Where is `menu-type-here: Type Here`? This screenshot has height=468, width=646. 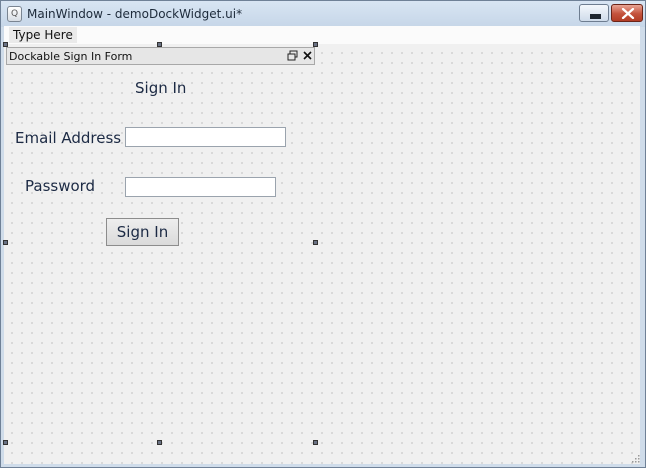 menu-type-here: Type Here is located at coordinates (43, 35).